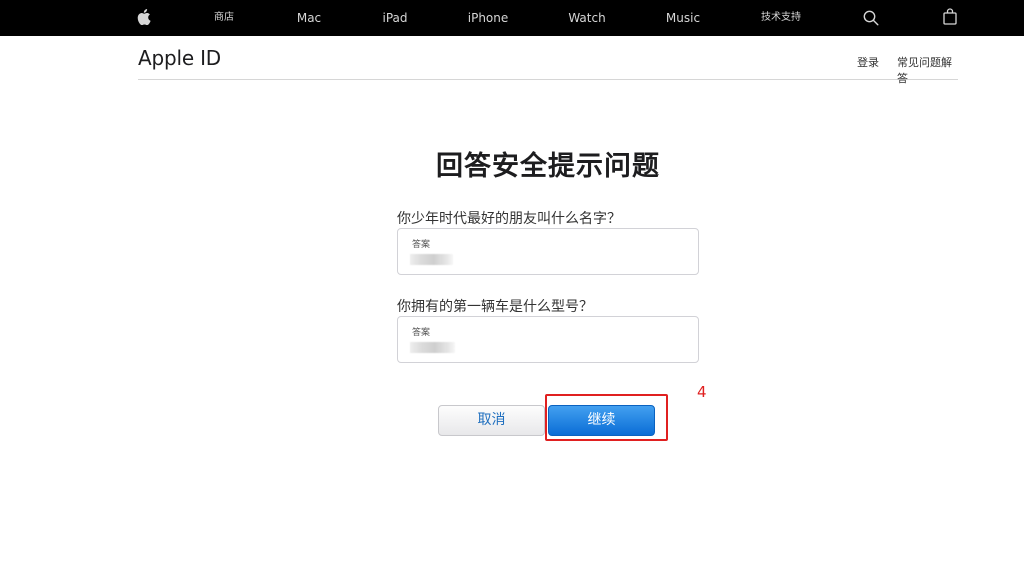  Describe the element at coordinates (432, 347) in the screenshot. I see `answer-2-value: ••••` at that location.